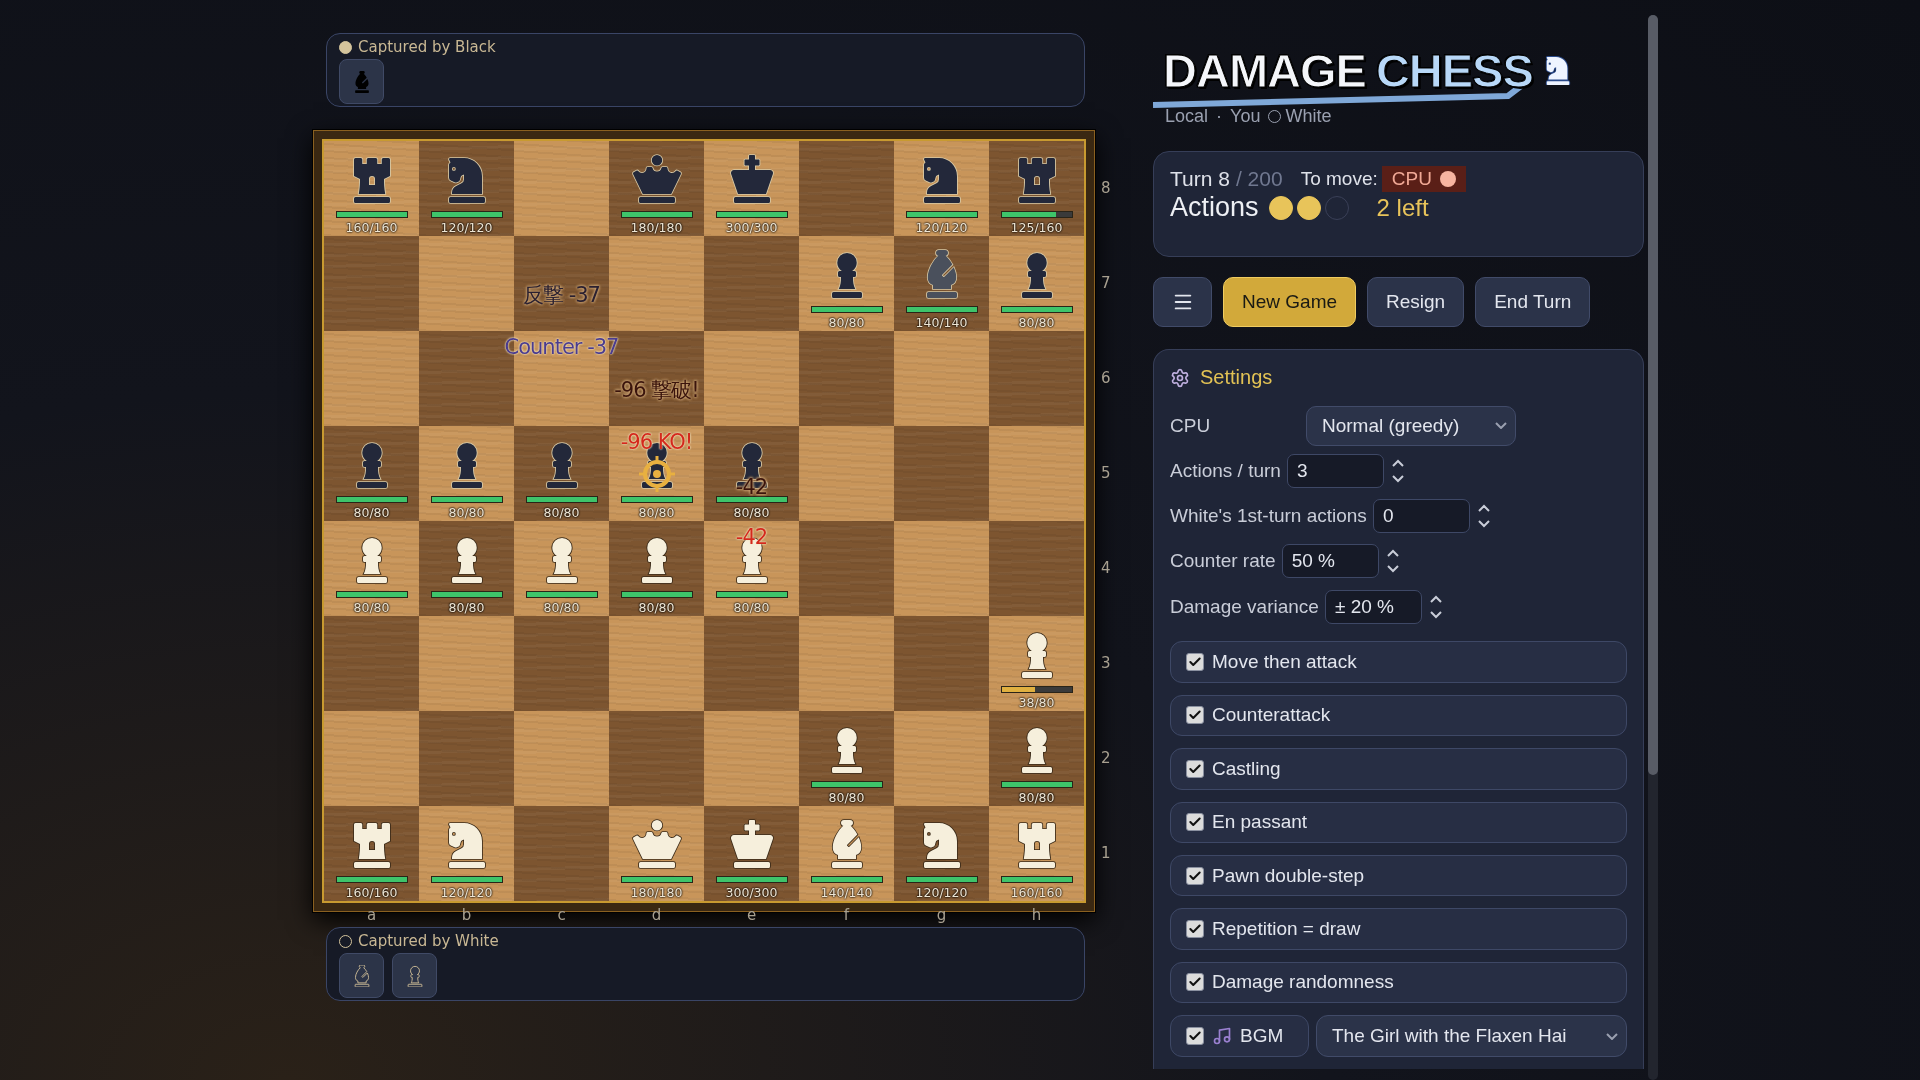  Describe the element at coordinates (1398, 822) in the screenshot. I see `option-toggle: En passant` at that location.